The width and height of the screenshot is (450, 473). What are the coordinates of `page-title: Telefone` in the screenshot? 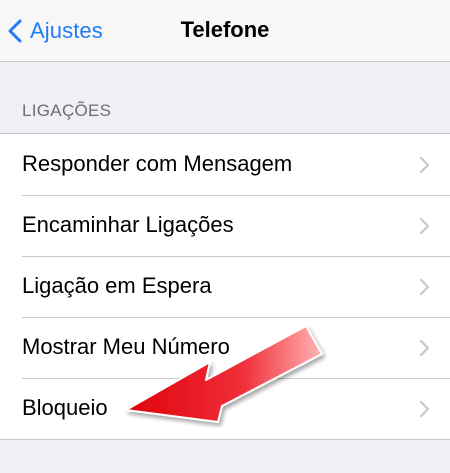 It's located at (225, 29).